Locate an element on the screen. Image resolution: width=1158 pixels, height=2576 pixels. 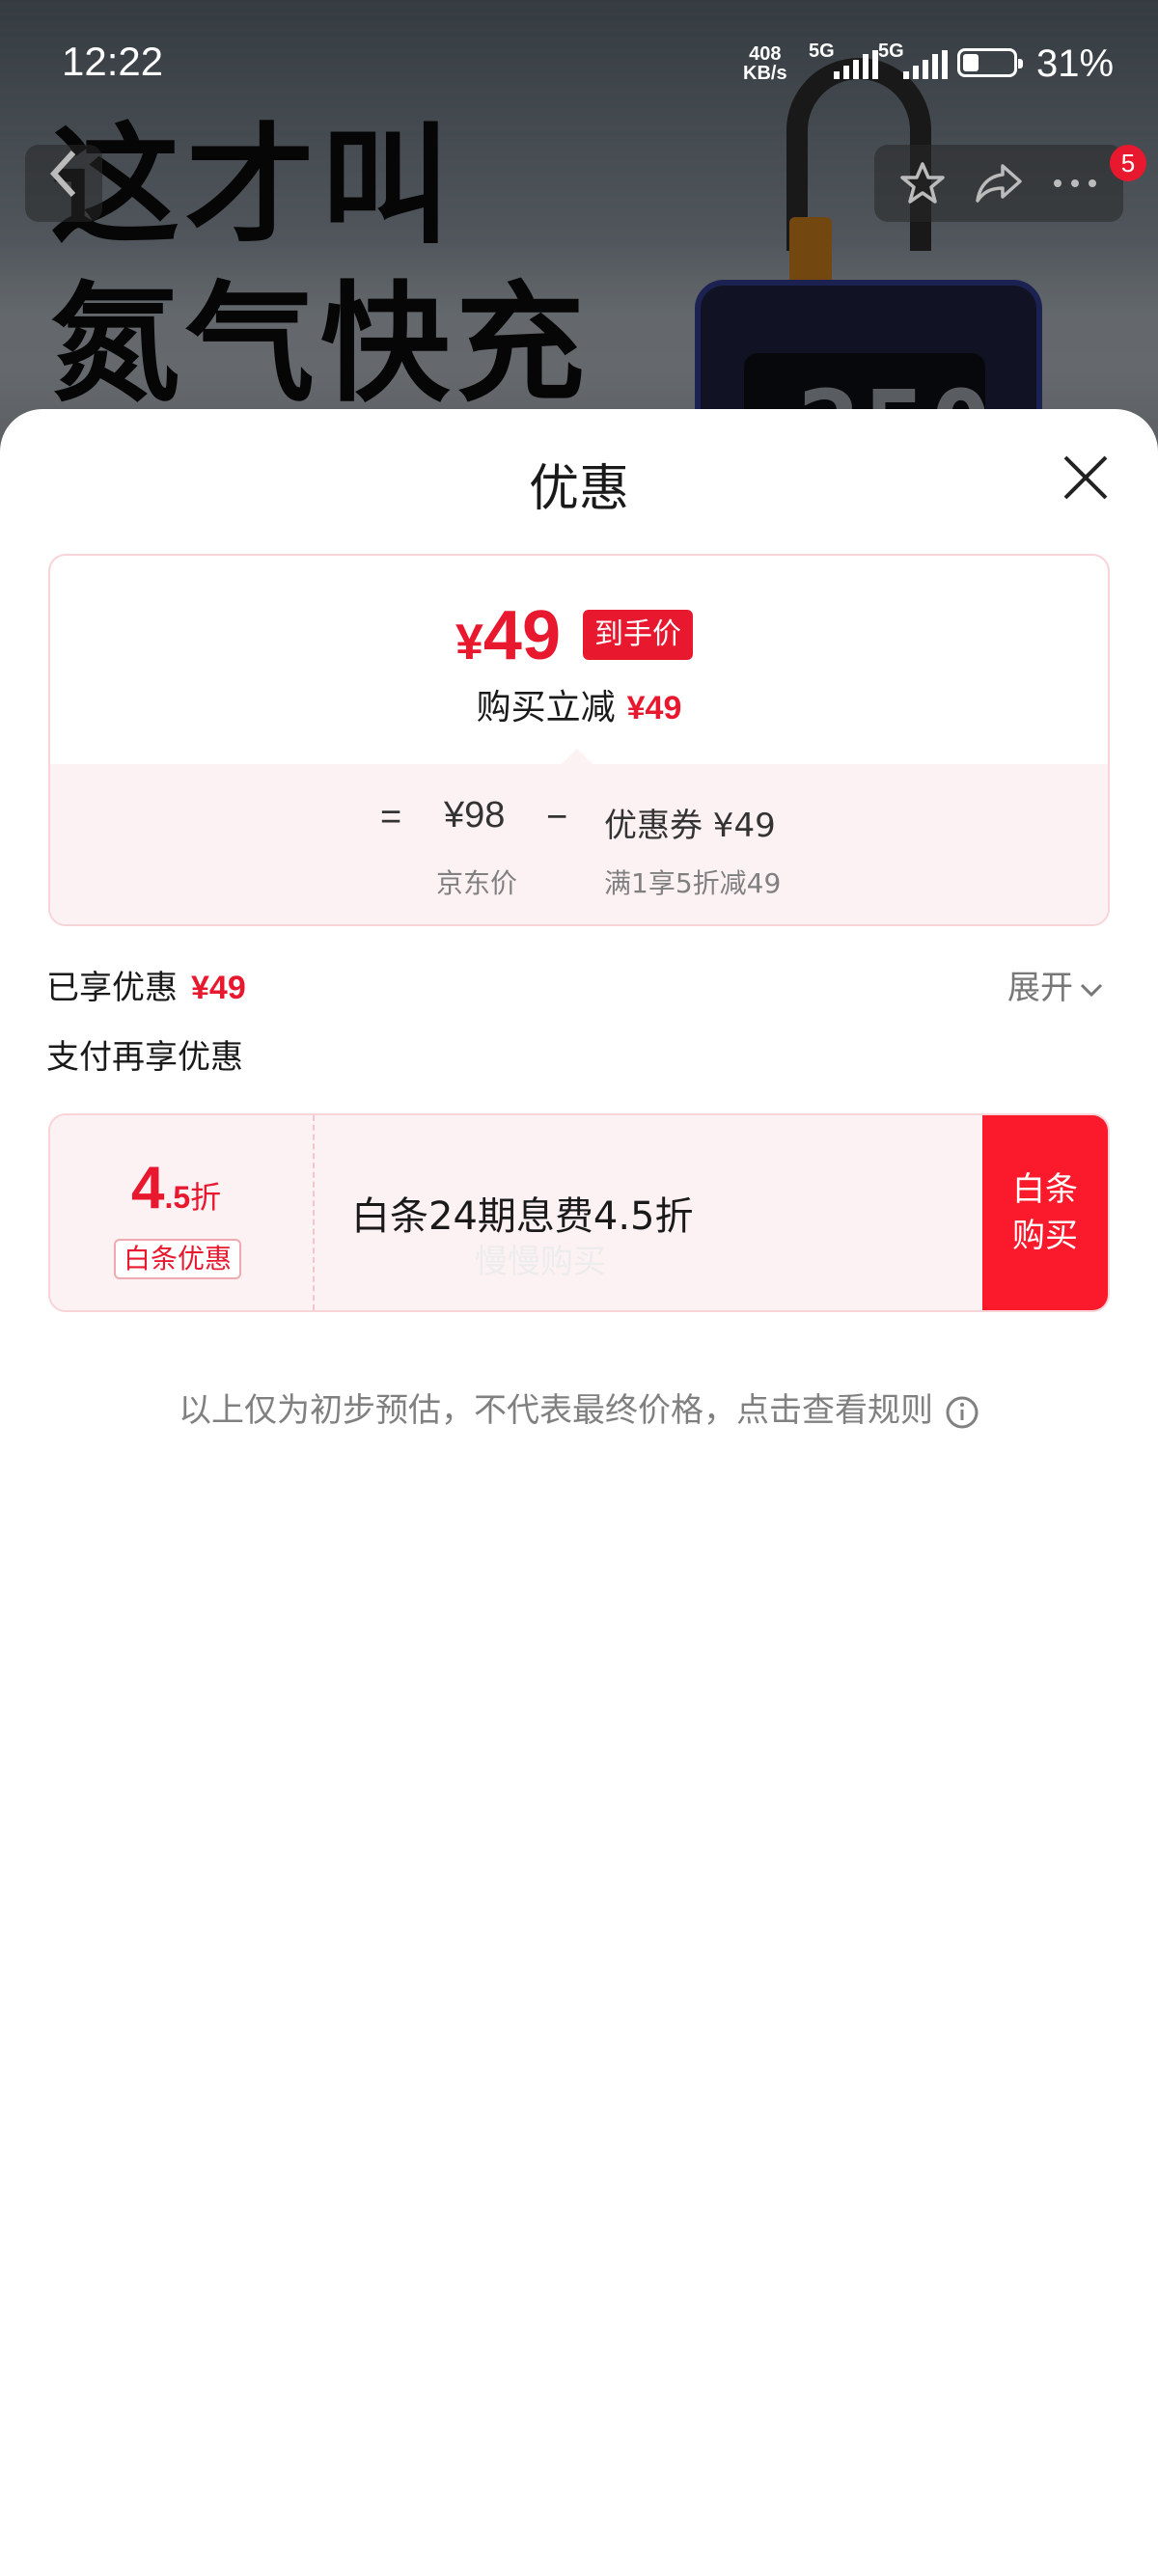
price-formula is located at coordinates (579, 844).